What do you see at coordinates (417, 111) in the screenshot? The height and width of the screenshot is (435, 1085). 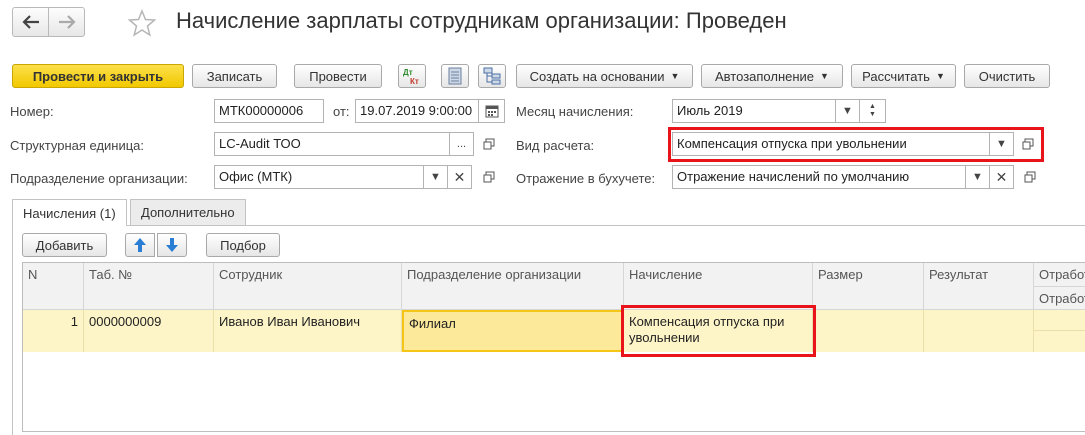 I see `date-field: 19.07.2019 9:00:00` at bounding box center [417, 111].